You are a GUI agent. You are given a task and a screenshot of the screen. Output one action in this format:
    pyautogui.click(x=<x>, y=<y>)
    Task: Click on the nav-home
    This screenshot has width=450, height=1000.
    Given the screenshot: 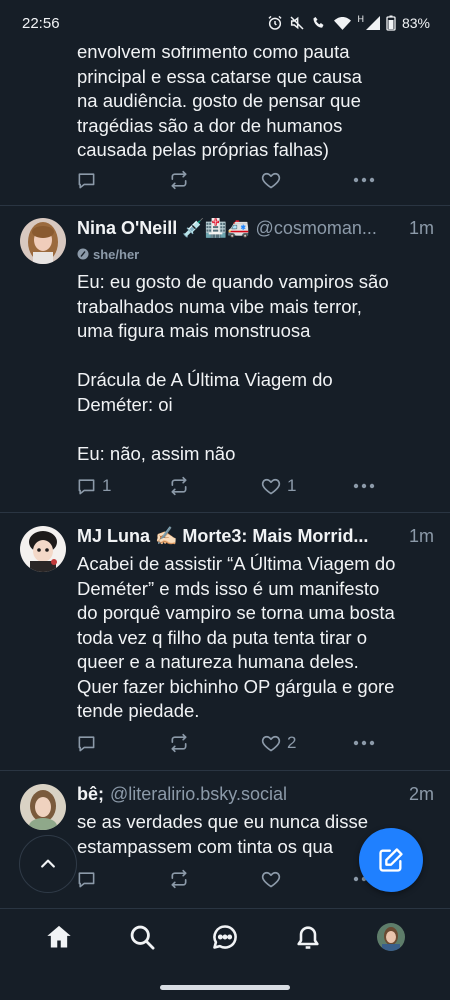 What is the action you would take?
    pyautogui.click(x=59, y=937)
    